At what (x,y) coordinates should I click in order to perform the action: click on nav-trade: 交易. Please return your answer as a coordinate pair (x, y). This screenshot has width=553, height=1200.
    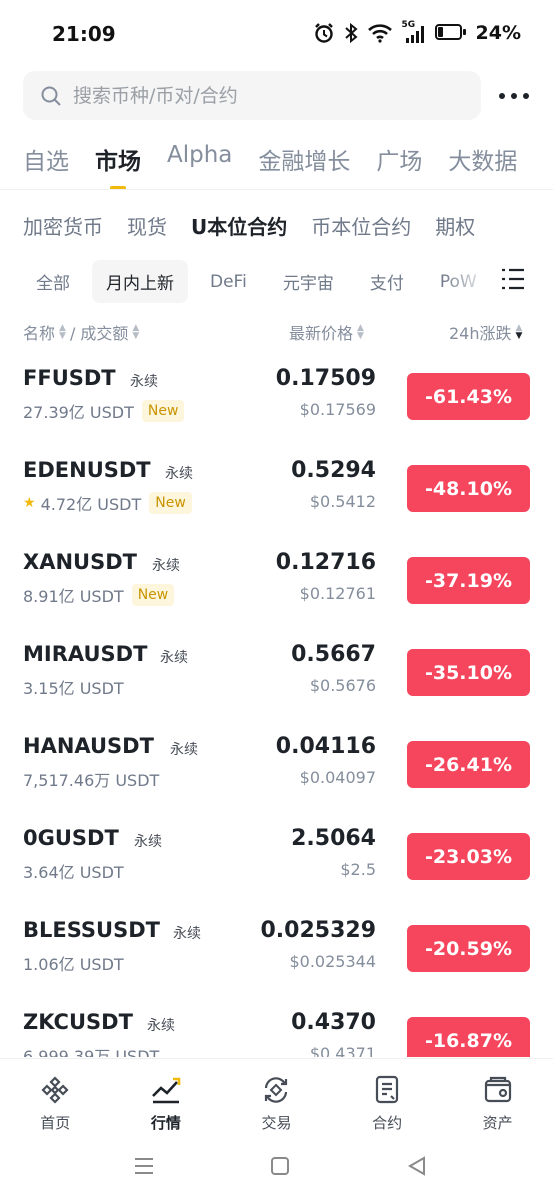
    Looking at the image, I should click on (276, 1099).